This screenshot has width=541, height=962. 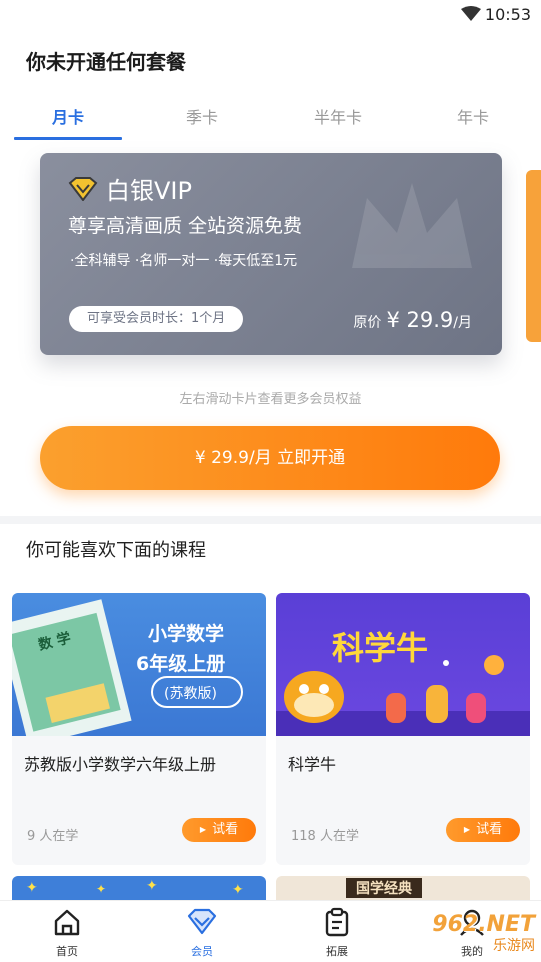 I want to click on nav-vip-label: 会员, so click(x=202, y=951).